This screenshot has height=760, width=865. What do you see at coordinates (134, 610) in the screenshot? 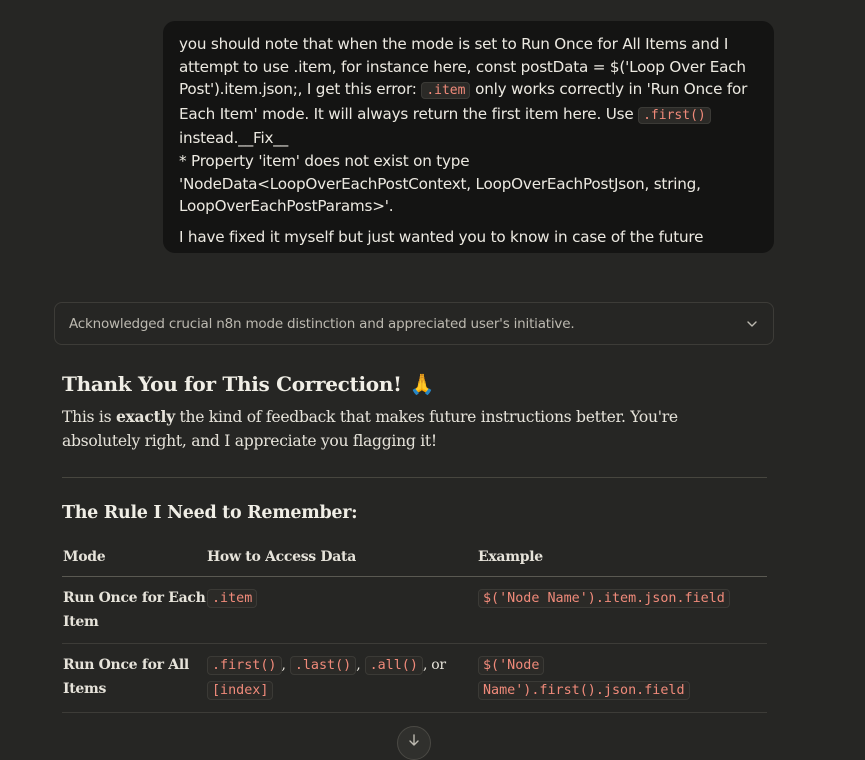
I see `mode-cell: Run Once for Each Item` at bounding box center [134, 610].